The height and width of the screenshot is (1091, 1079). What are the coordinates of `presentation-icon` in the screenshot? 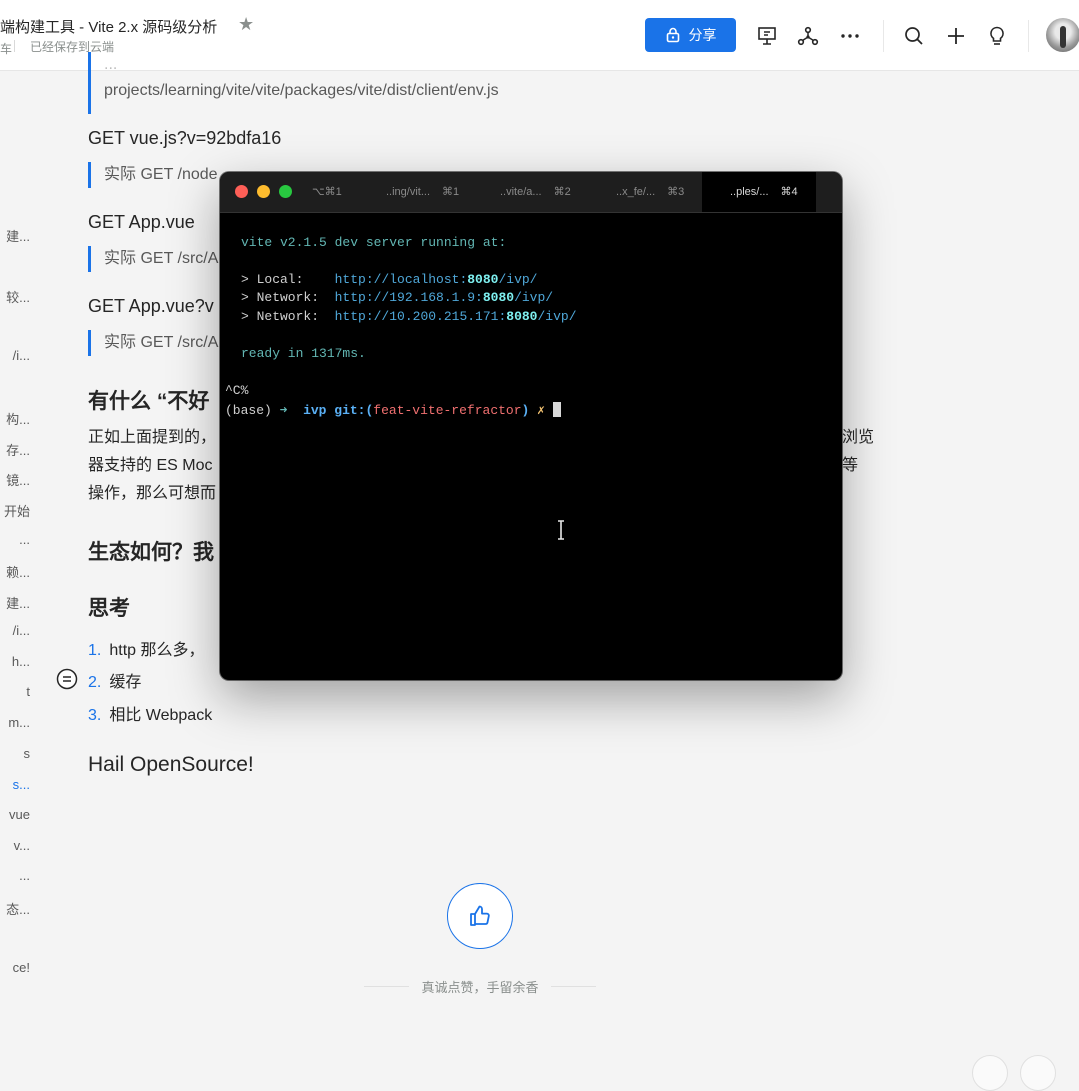 It's located at (767, 36).